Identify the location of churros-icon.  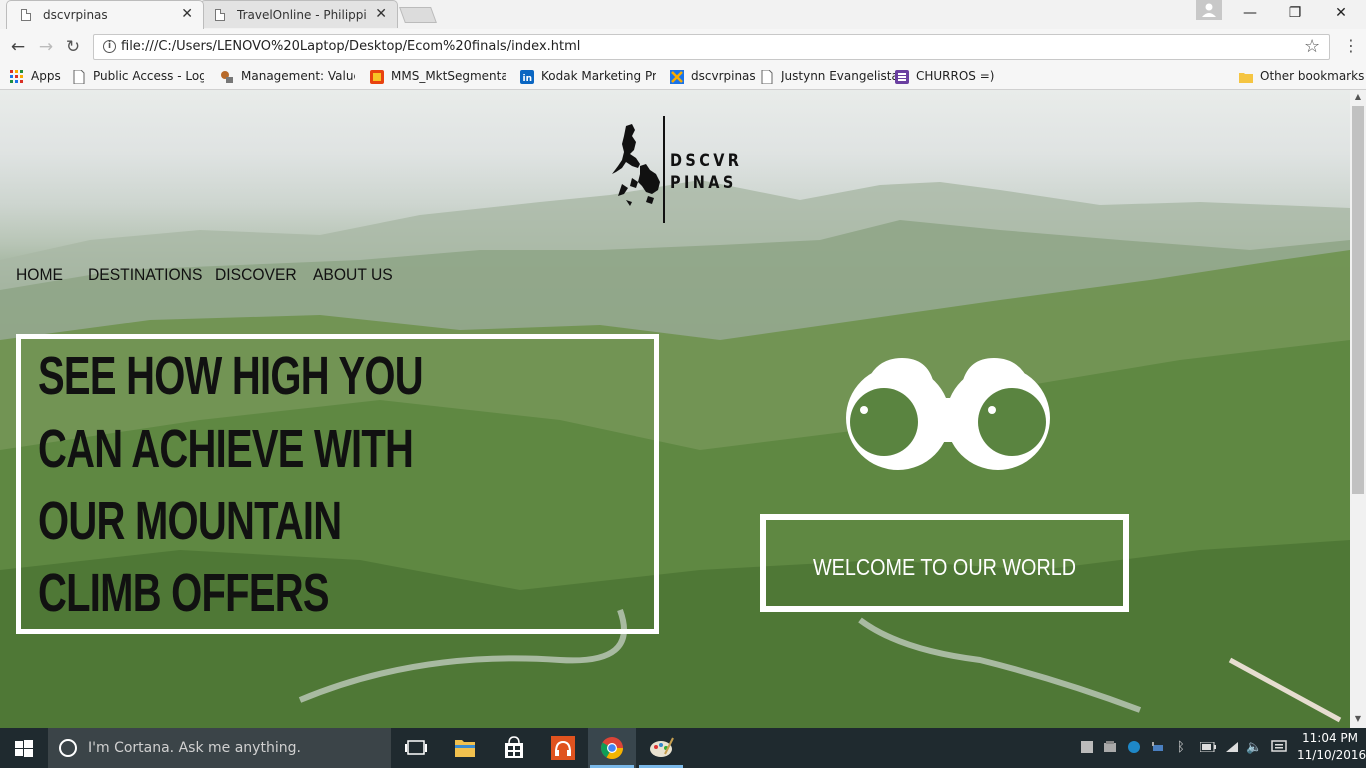
(902, 77).